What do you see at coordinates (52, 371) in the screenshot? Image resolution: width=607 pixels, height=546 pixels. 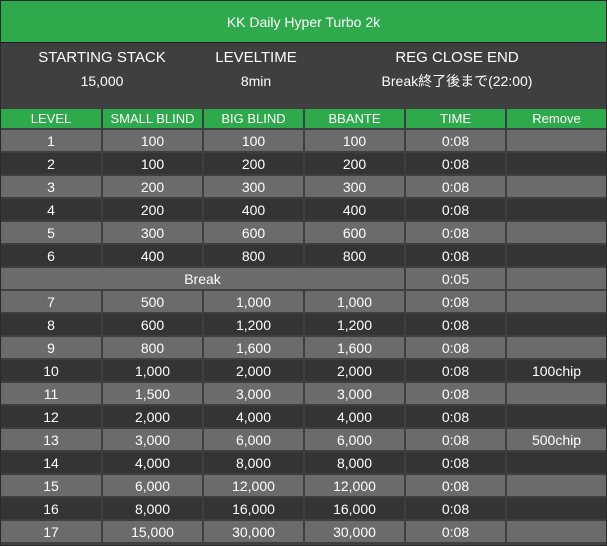 I see `level-cell: 10` at bounding box center [52, 371].